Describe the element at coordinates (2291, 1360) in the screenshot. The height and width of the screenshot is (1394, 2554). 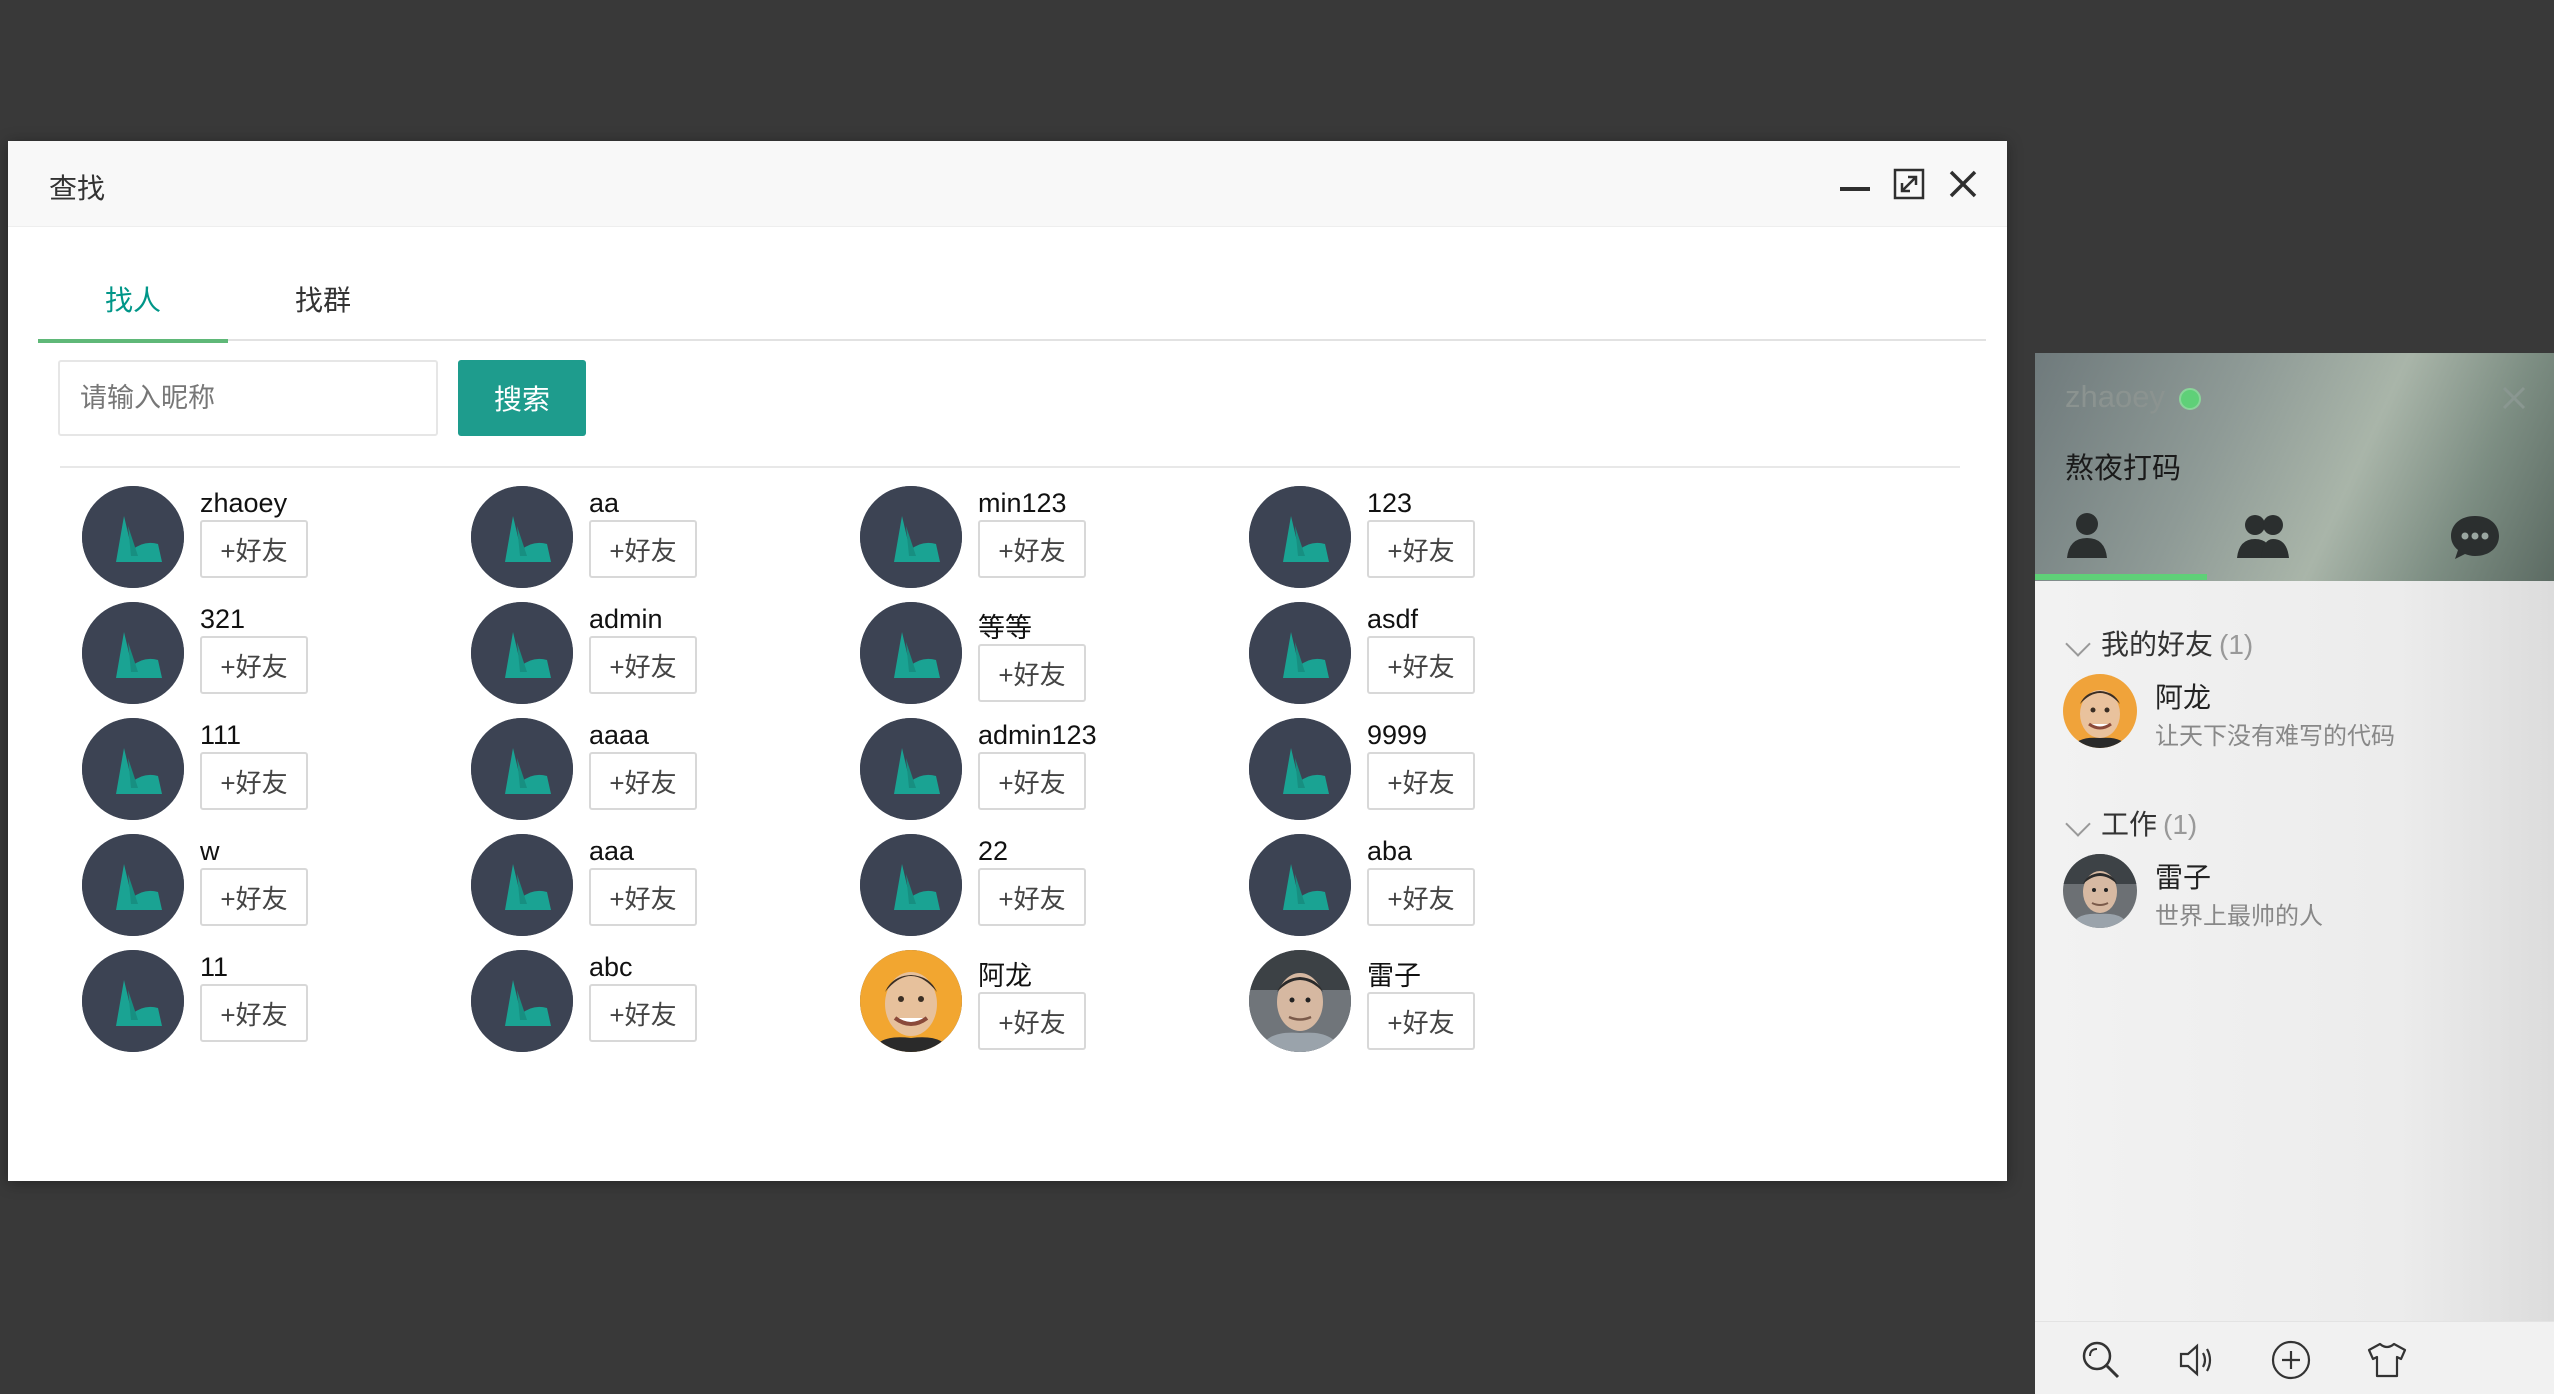
I see `add-icon` at that location.